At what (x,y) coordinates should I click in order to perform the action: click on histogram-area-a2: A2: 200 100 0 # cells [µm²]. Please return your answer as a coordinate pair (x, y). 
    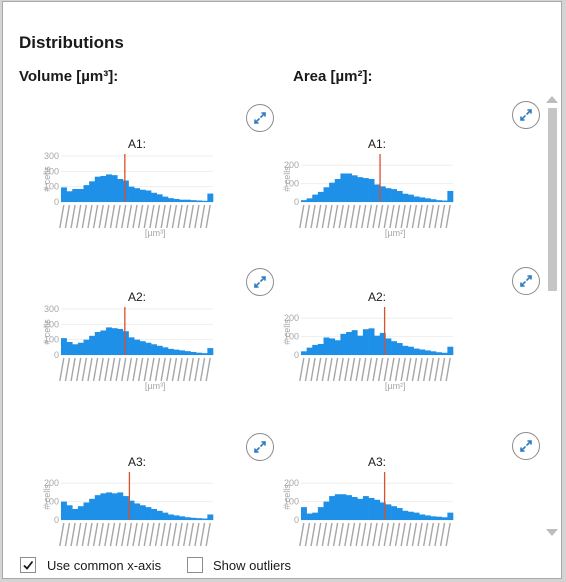
    Looking at the image, I should click on (372, 347).